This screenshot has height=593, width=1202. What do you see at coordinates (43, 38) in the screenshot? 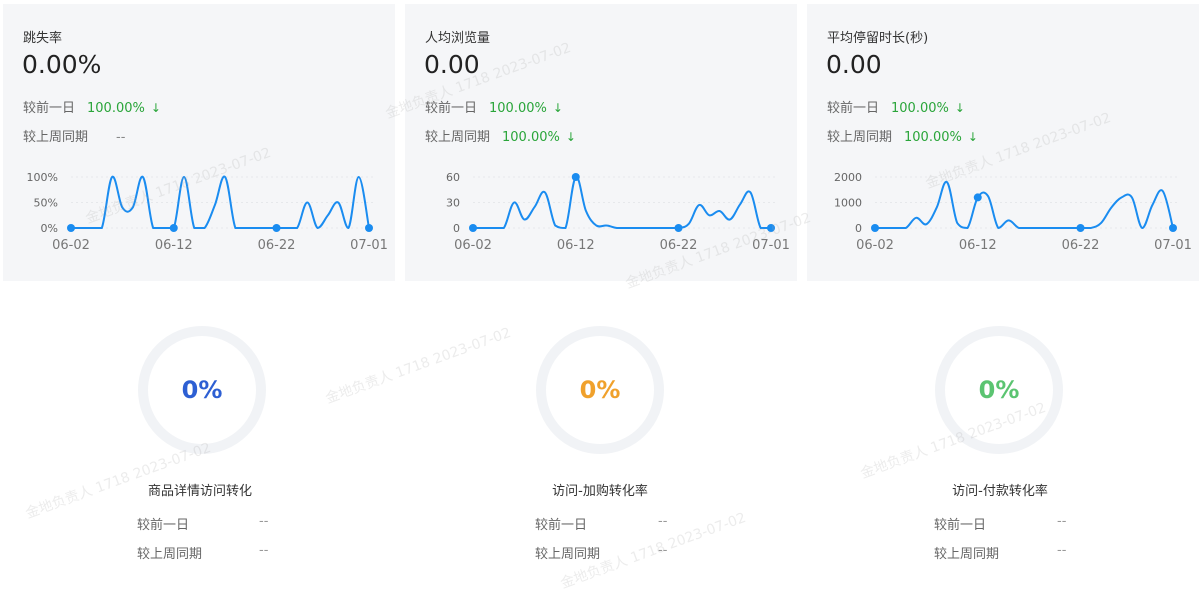
I see `card-title: 跳失率` at bounding box center [43, 38].